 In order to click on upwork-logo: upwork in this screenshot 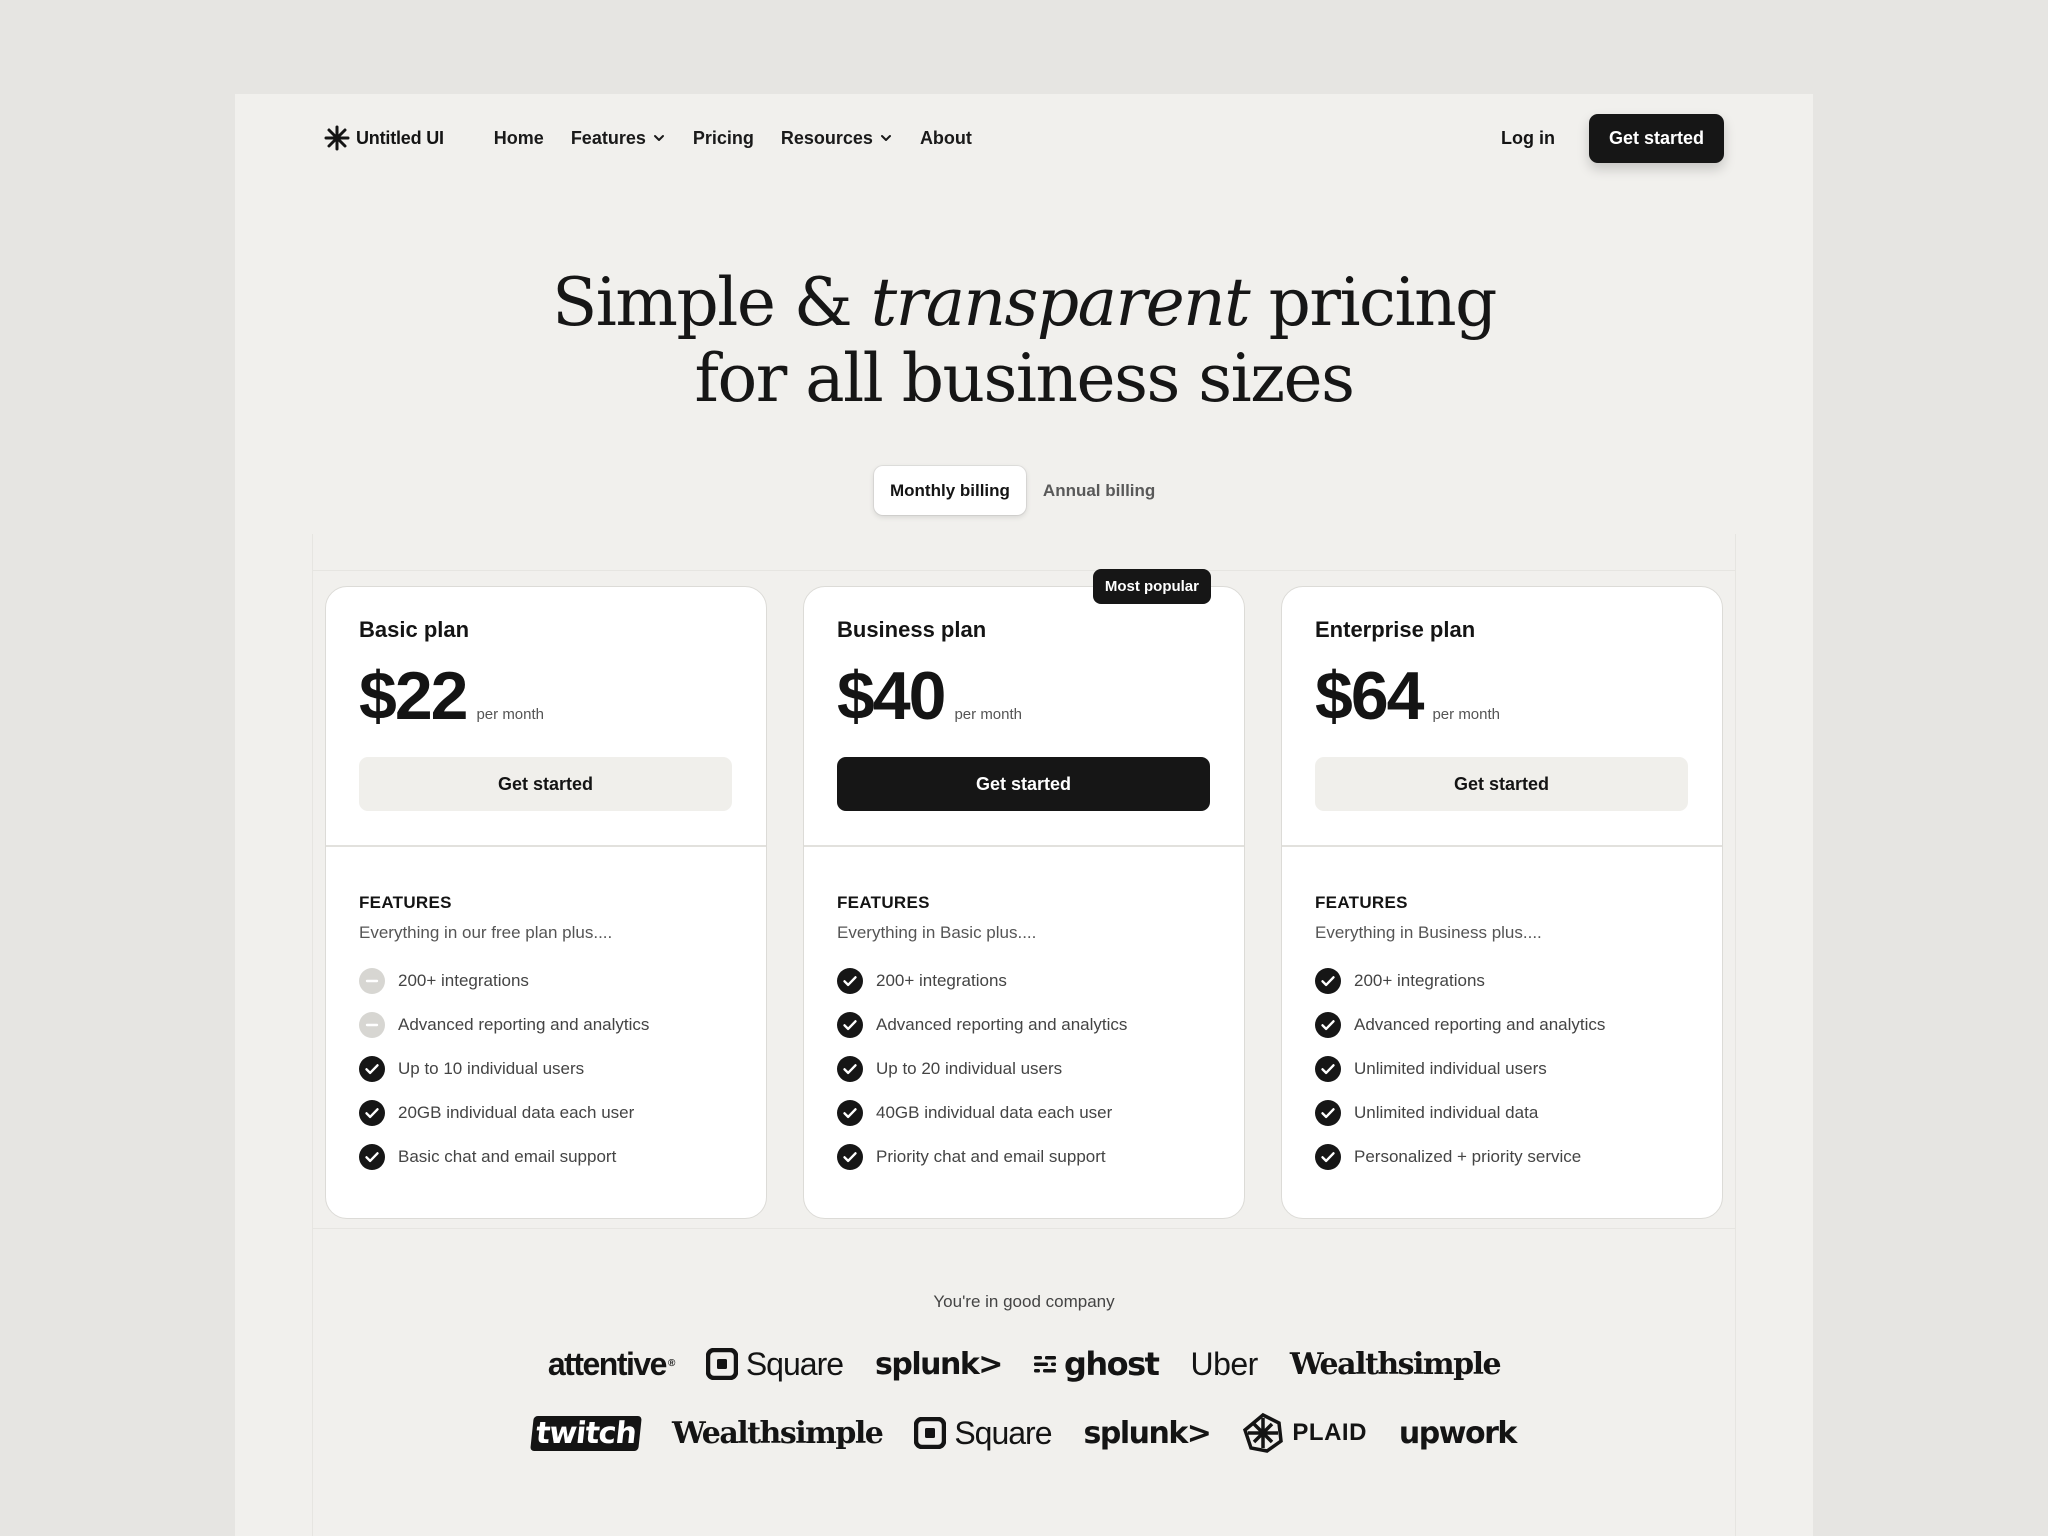, I will do `click(1457, 1433)`.